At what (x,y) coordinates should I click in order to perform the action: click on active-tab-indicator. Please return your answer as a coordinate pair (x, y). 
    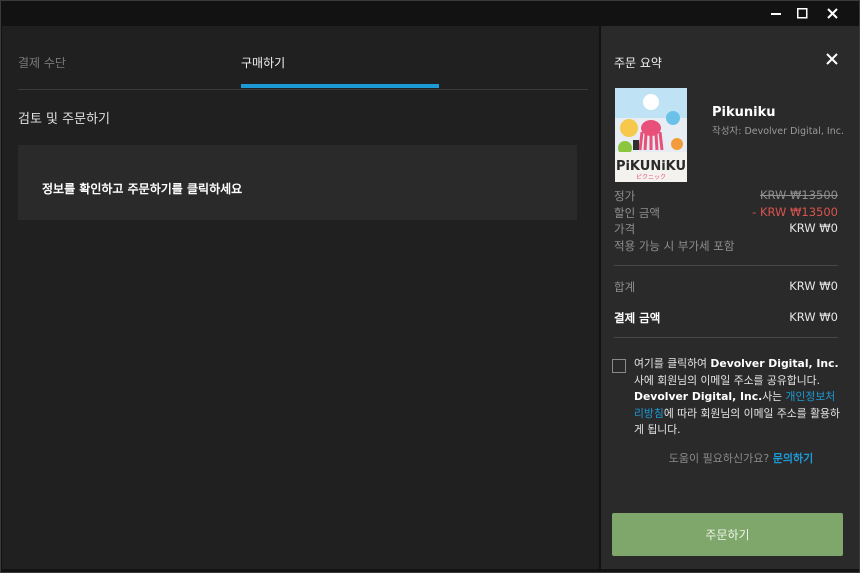
    Looking at the image, I should click on (340, 86).